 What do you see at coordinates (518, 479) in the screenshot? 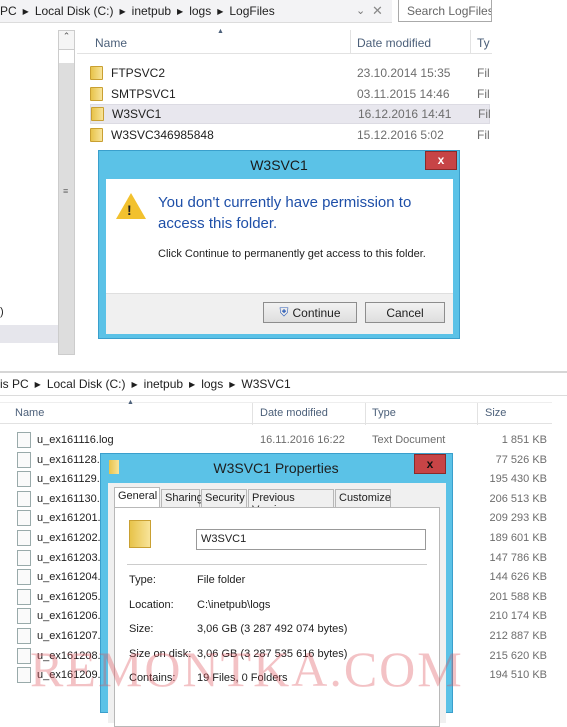
I see `row-size: 195 430 KB` at bounding box center [518, 479].